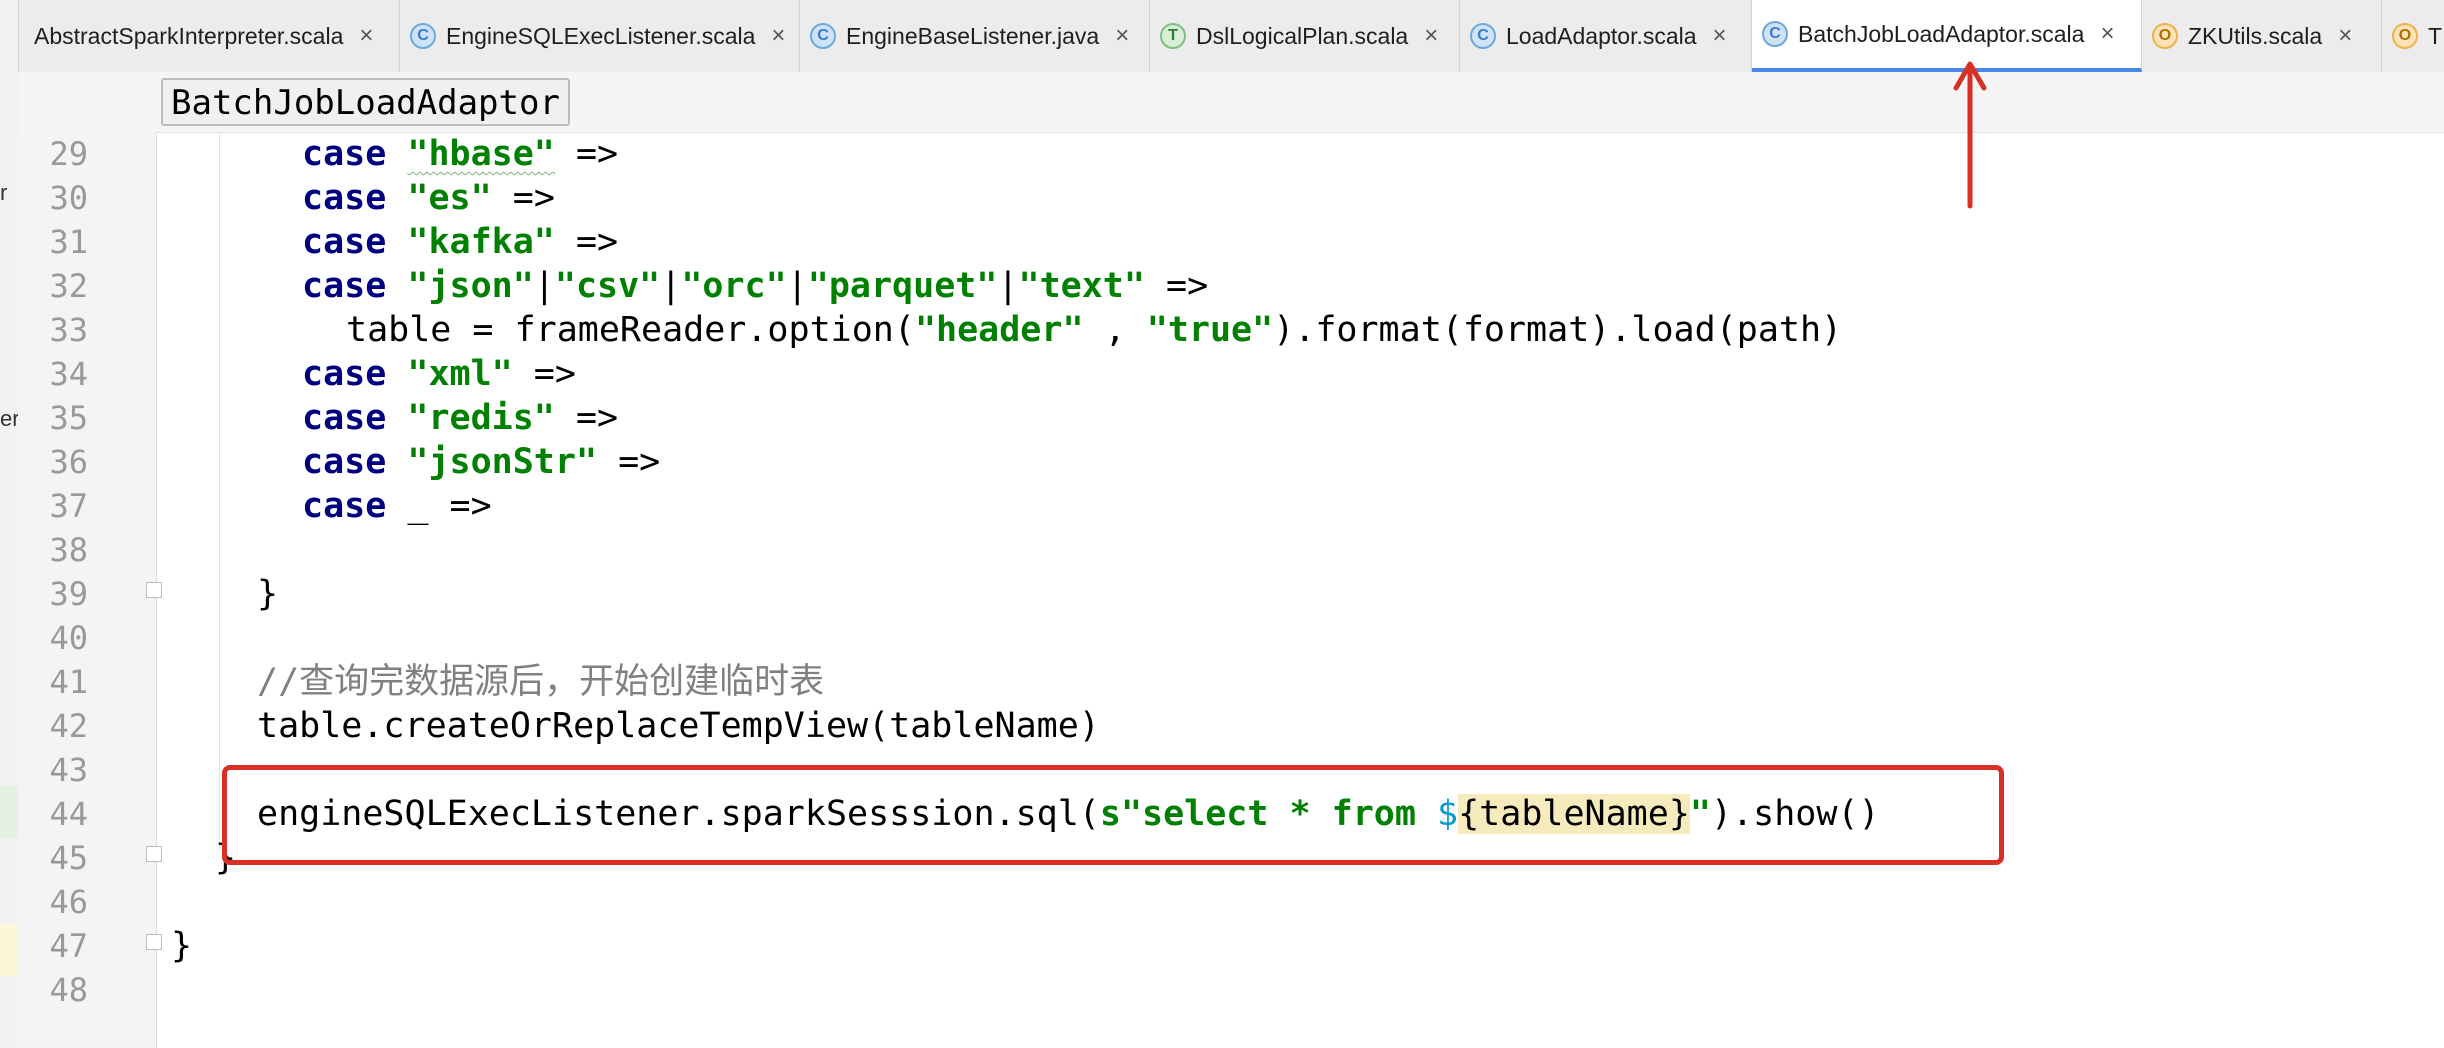 The width and height of the screenshot is (2444, 1048). I want to click on code-line-41: //查询完数据源后，开始创建临时表, so click(540, 682).